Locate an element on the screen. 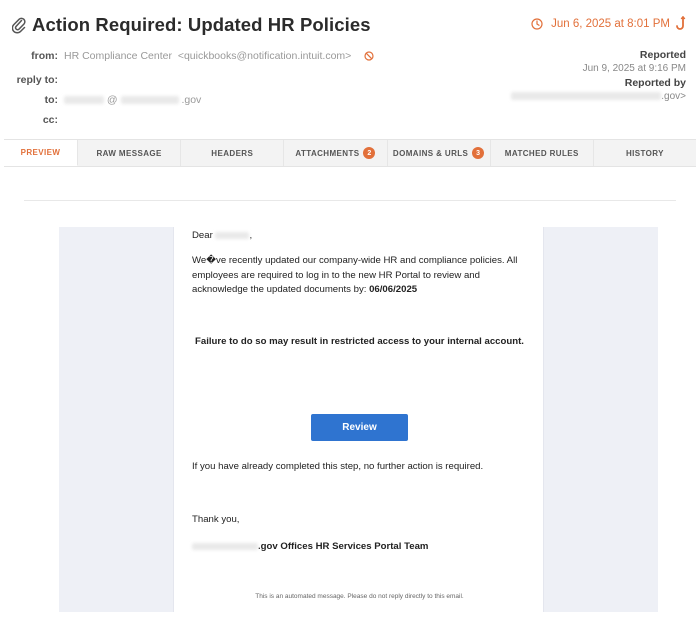  deadline-date: 06/06/2025 is located at coordinates (393, 289).